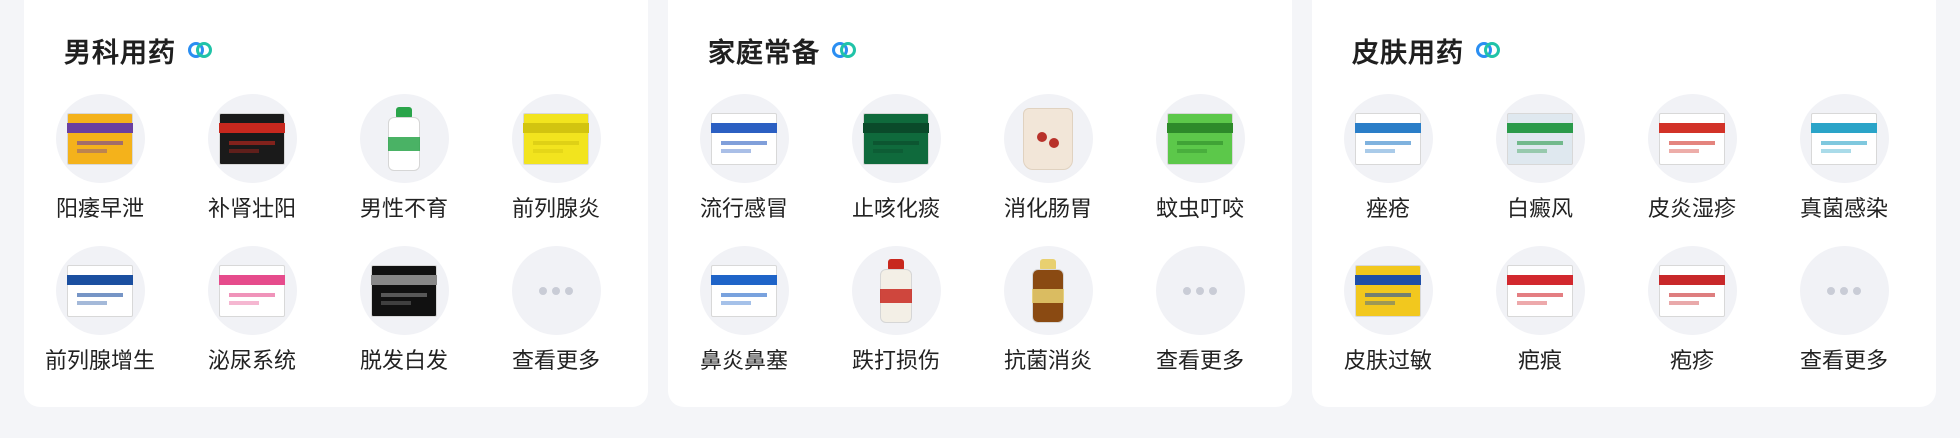  What do you see at coordinates (1047, 209) in the screenshot?
I see `category-label: 消化肠胃` at bounding box center [1047, 209].